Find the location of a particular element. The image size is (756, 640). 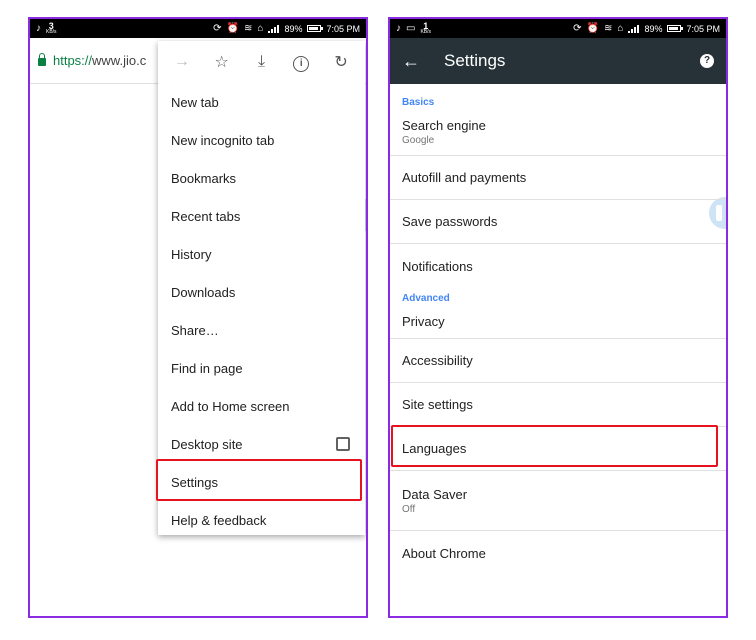

menu-item-downloads: Downloads is located at coordinates (261, 292).